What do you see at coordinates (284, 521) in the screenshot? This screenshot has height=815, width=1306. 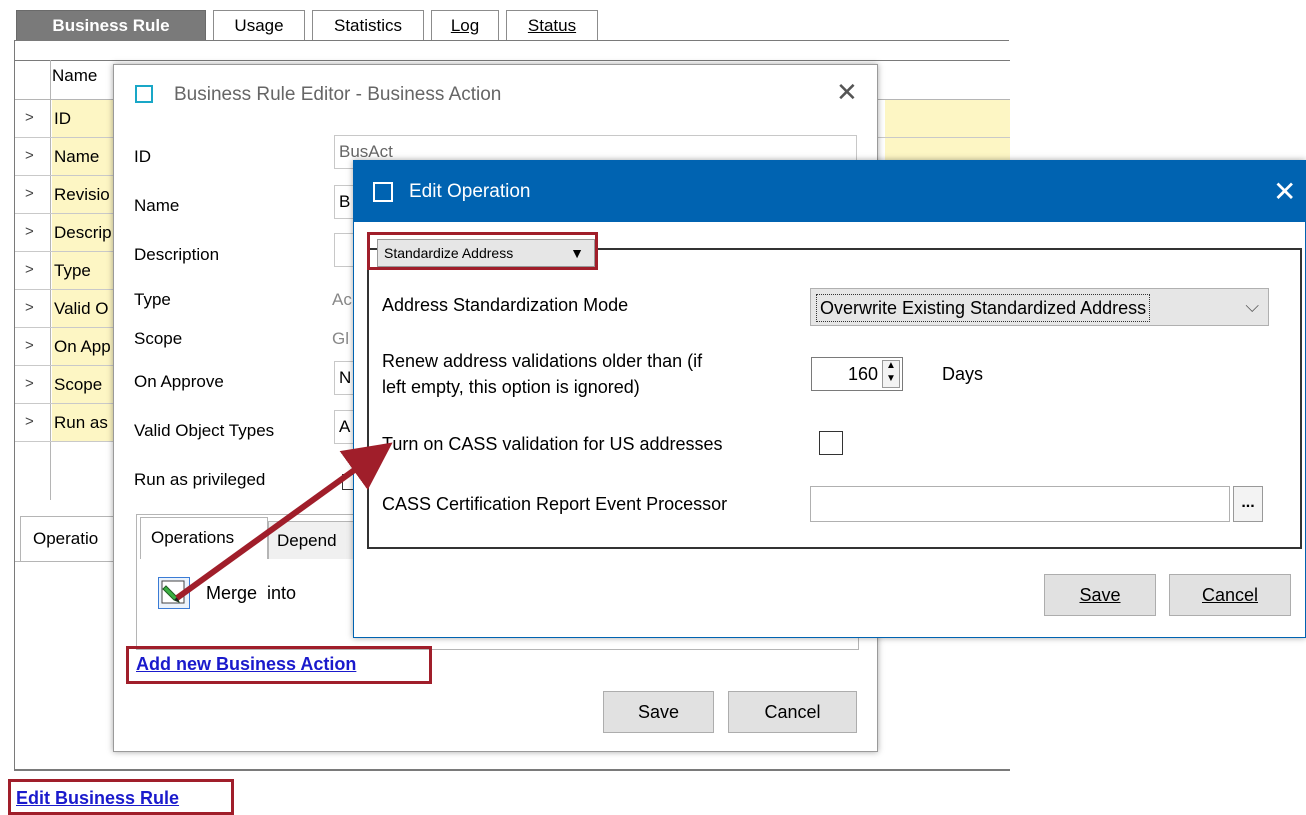 I see `annotation-arrow` at bounding box center [284, 521].